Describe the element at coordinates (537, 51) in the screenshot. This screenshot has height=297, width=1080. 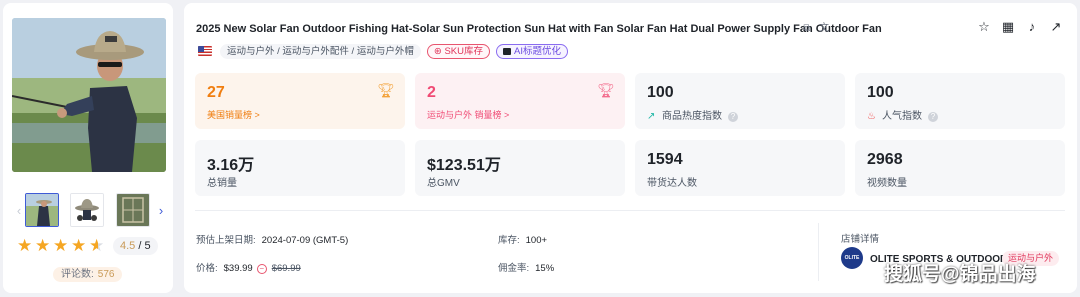
I see `ai-tag-label: AI标题优化` at that location.